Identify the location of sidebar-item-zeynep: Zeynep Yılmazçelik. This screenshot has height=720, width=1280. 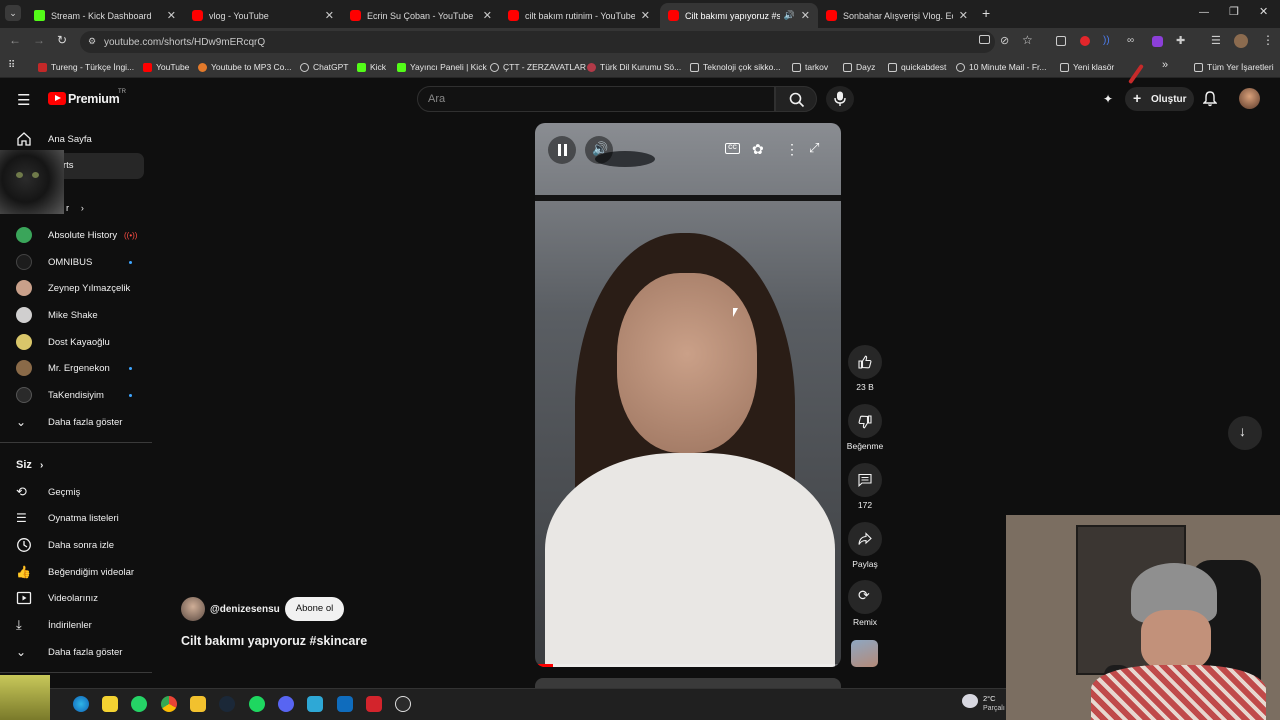
(76, 288).